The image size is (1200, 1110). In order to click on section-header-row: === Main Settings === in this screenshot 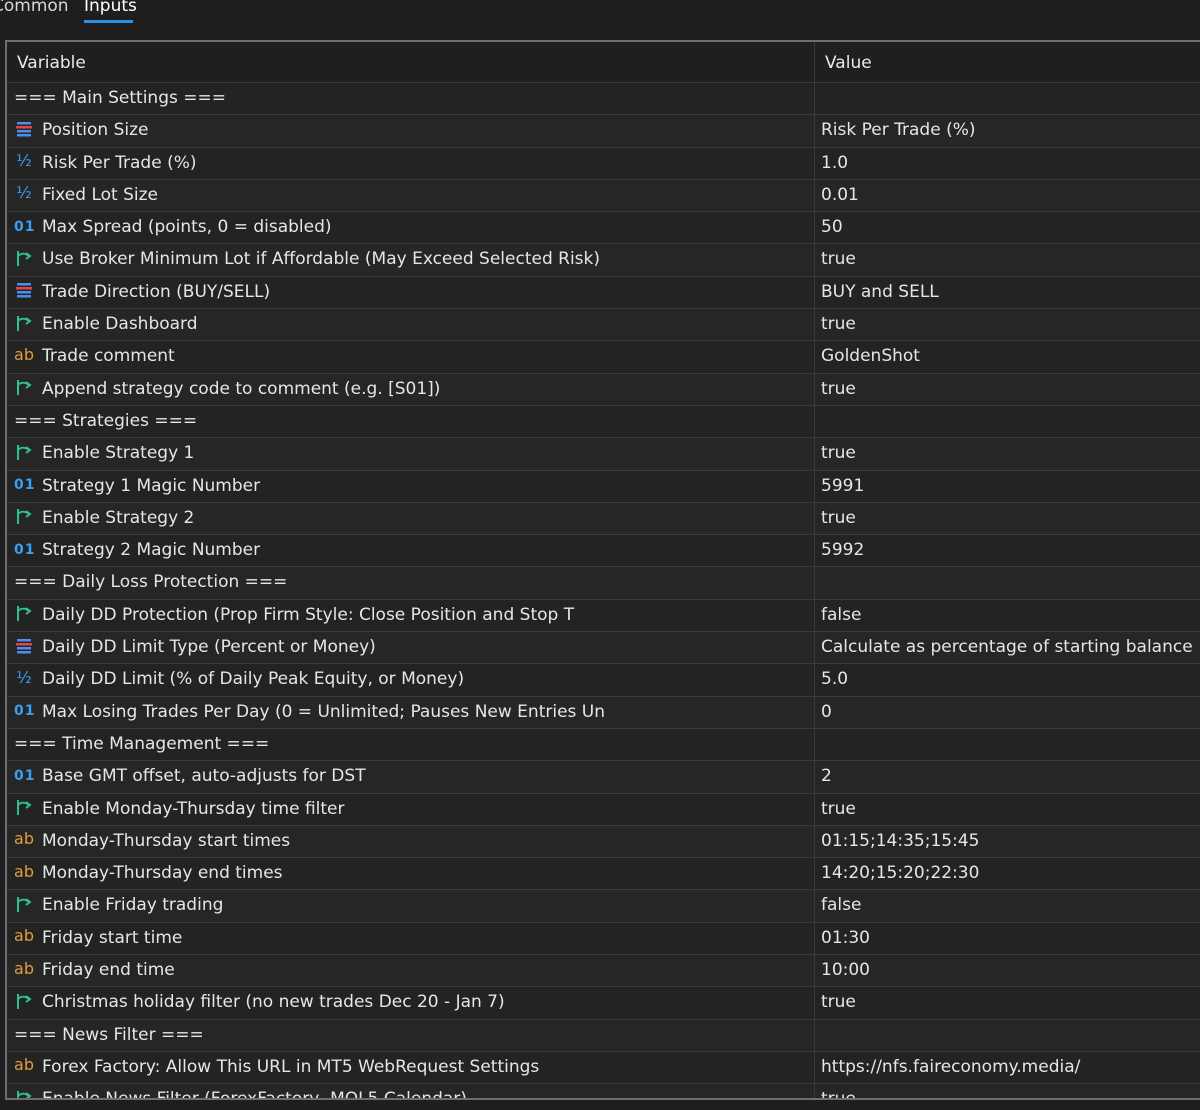, I will do `click(603, 99)`.